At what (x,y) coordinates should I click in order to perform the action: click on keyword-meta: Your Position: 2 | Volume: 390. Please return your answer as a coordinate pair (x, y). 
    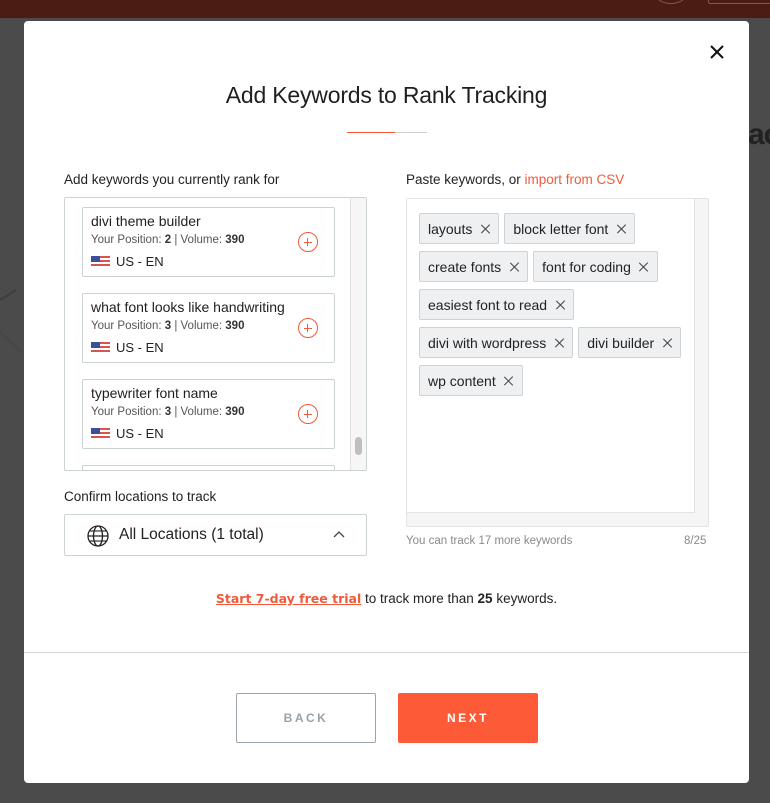
    Looking at the image, I should click on (168, 240).